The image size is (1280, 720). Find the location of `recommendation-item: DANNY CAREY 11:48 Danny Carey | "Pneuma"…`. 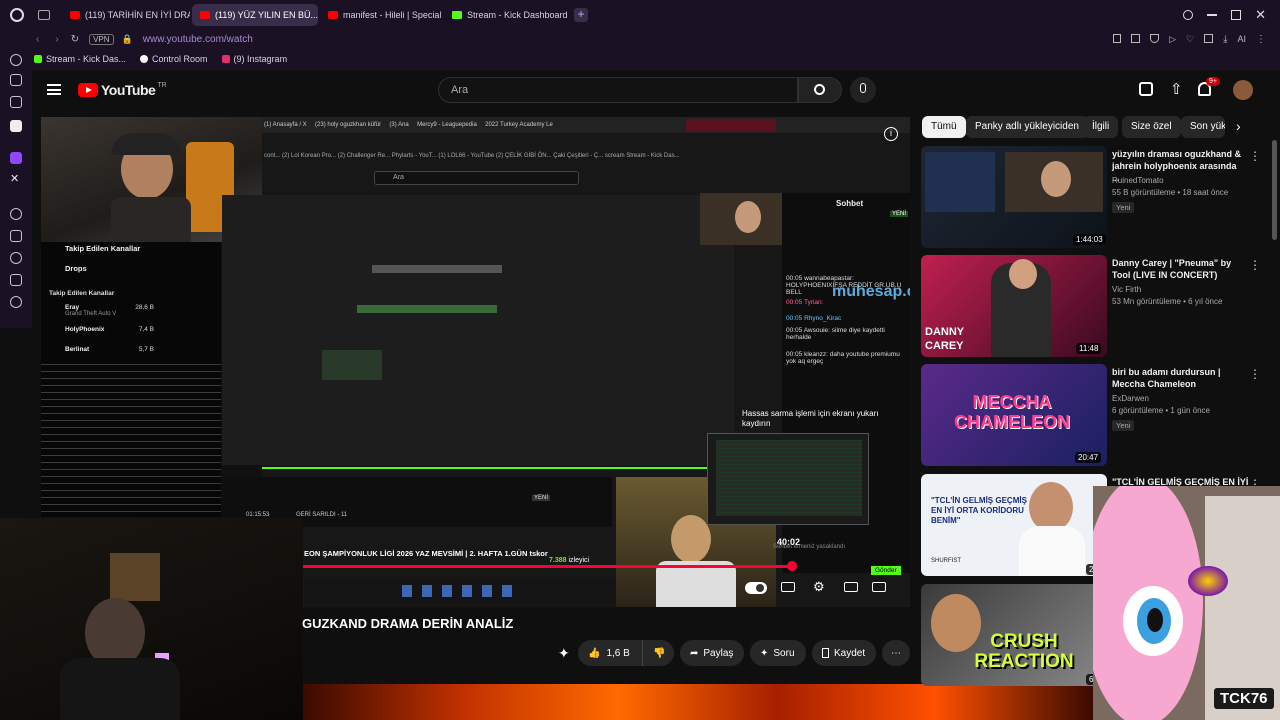

recommendation-item: DANNY CAREY 11:48 Danny Carey | "Pneuma"… is located at coordinates (1091, 307).